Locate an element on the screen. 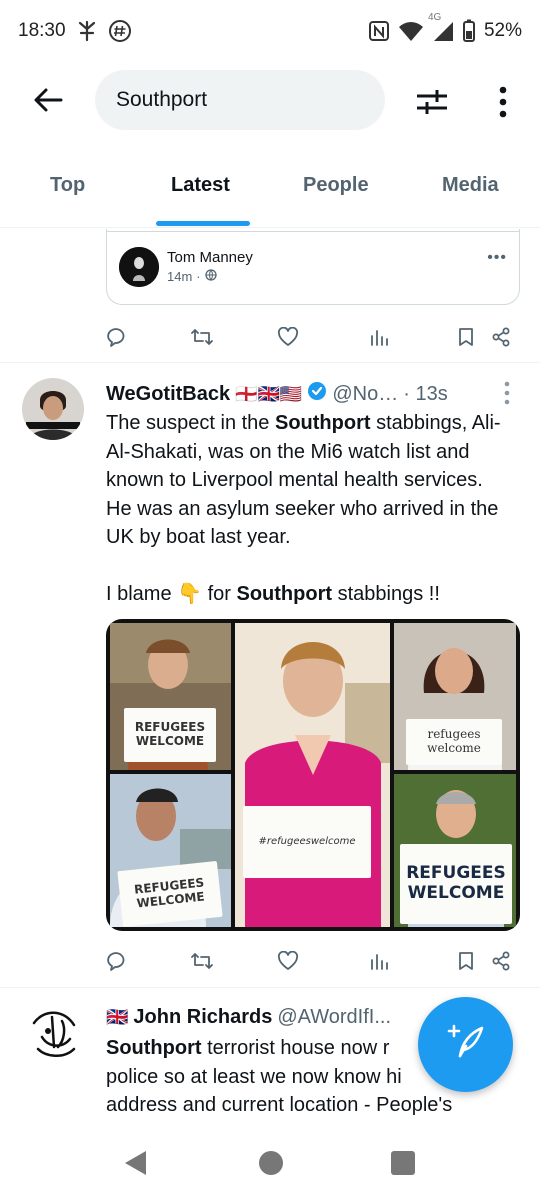  system-navigation-bar is located at coordinates (270, 1165).